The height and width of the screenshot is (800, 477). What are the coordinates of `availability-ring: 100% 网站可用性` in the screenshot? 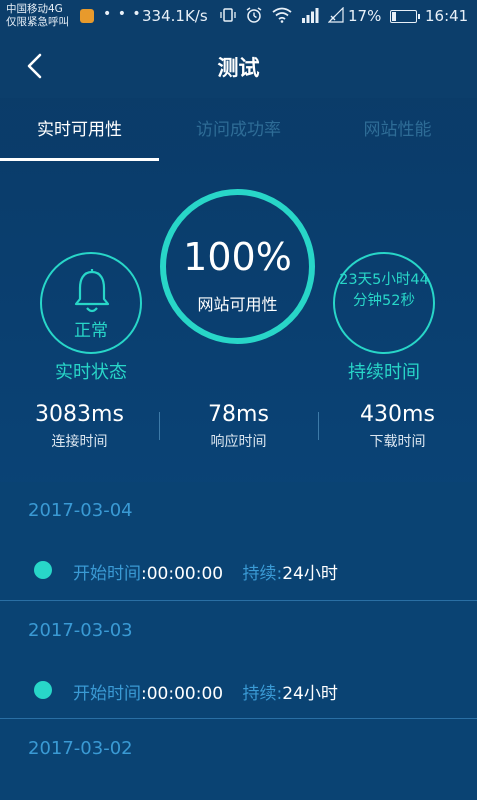 It's located at (237, 266).